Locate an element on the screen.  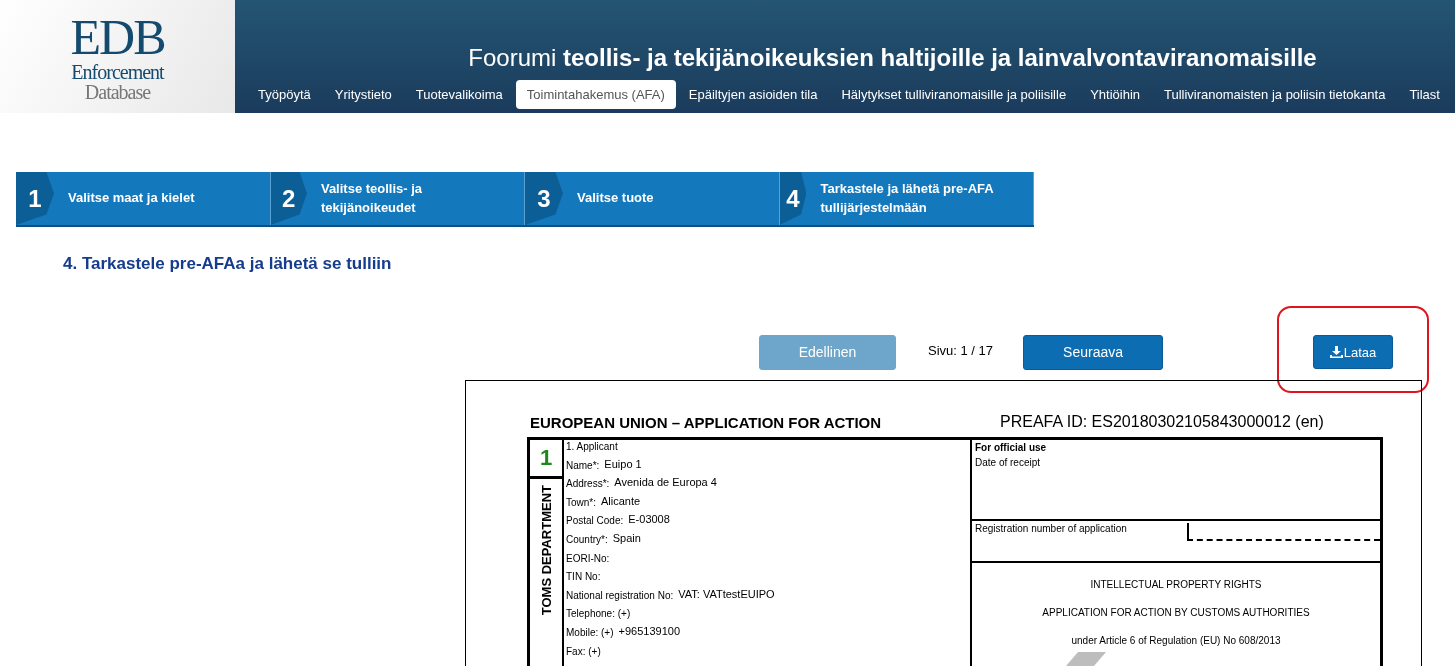
preafa-id: PREAFA ID: ES20180302105843000012 (en) is located at coordinates (1162, 422).